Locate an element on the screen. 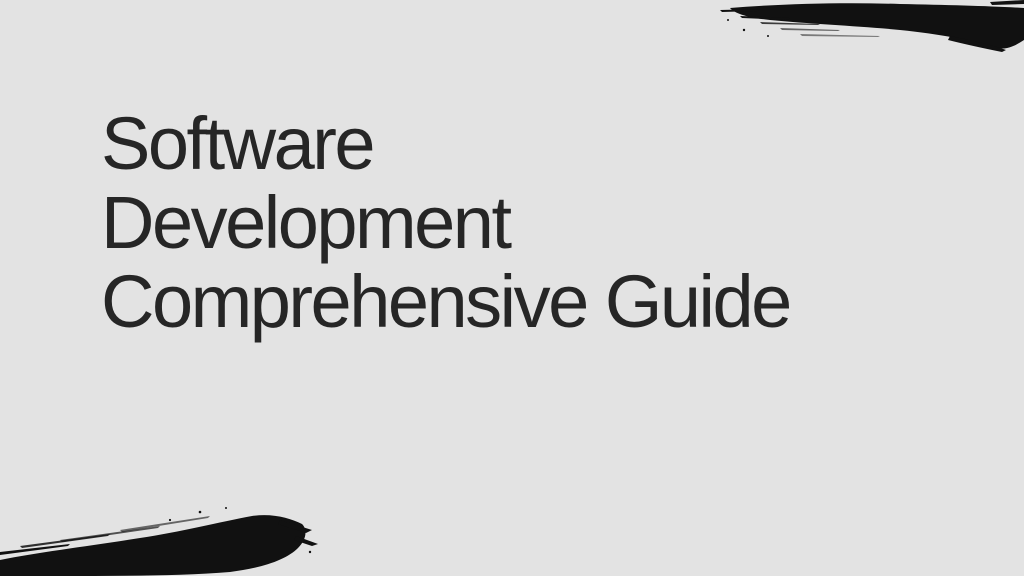 This screenshot has width=1024, height=576. brush-stroke-bottom-left is located at coordinates (159, 541).